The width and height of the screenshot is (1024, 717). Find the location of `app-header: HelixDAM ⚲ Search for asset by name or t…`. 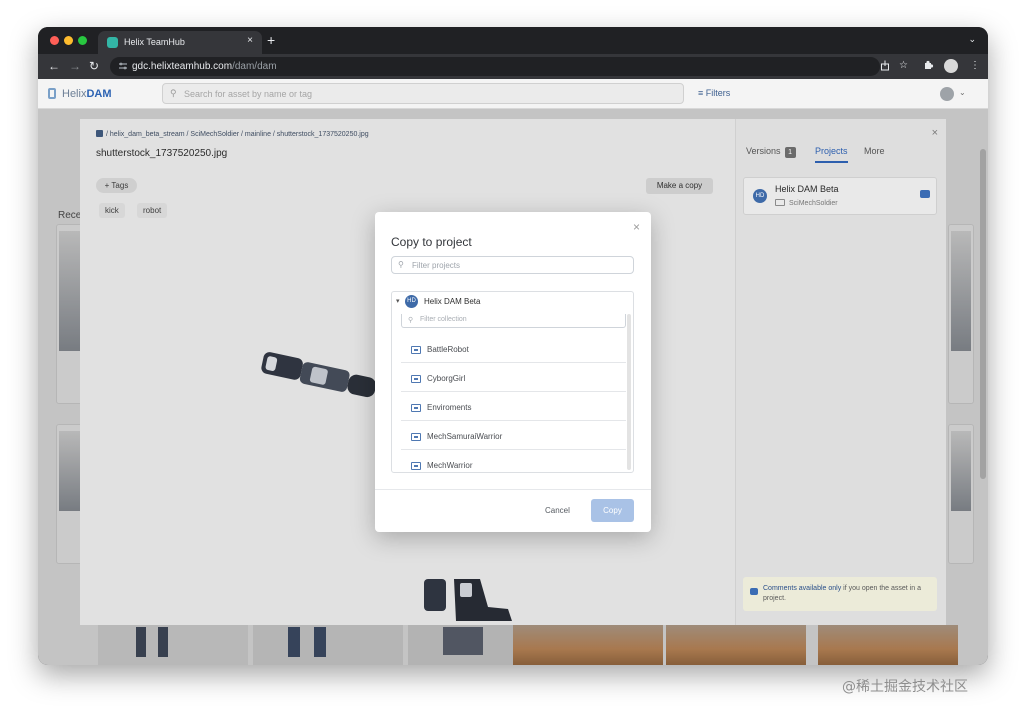

app-header: HelixDAM ⚲ Search for asset by name or t… is located at coordinates (513, 94).